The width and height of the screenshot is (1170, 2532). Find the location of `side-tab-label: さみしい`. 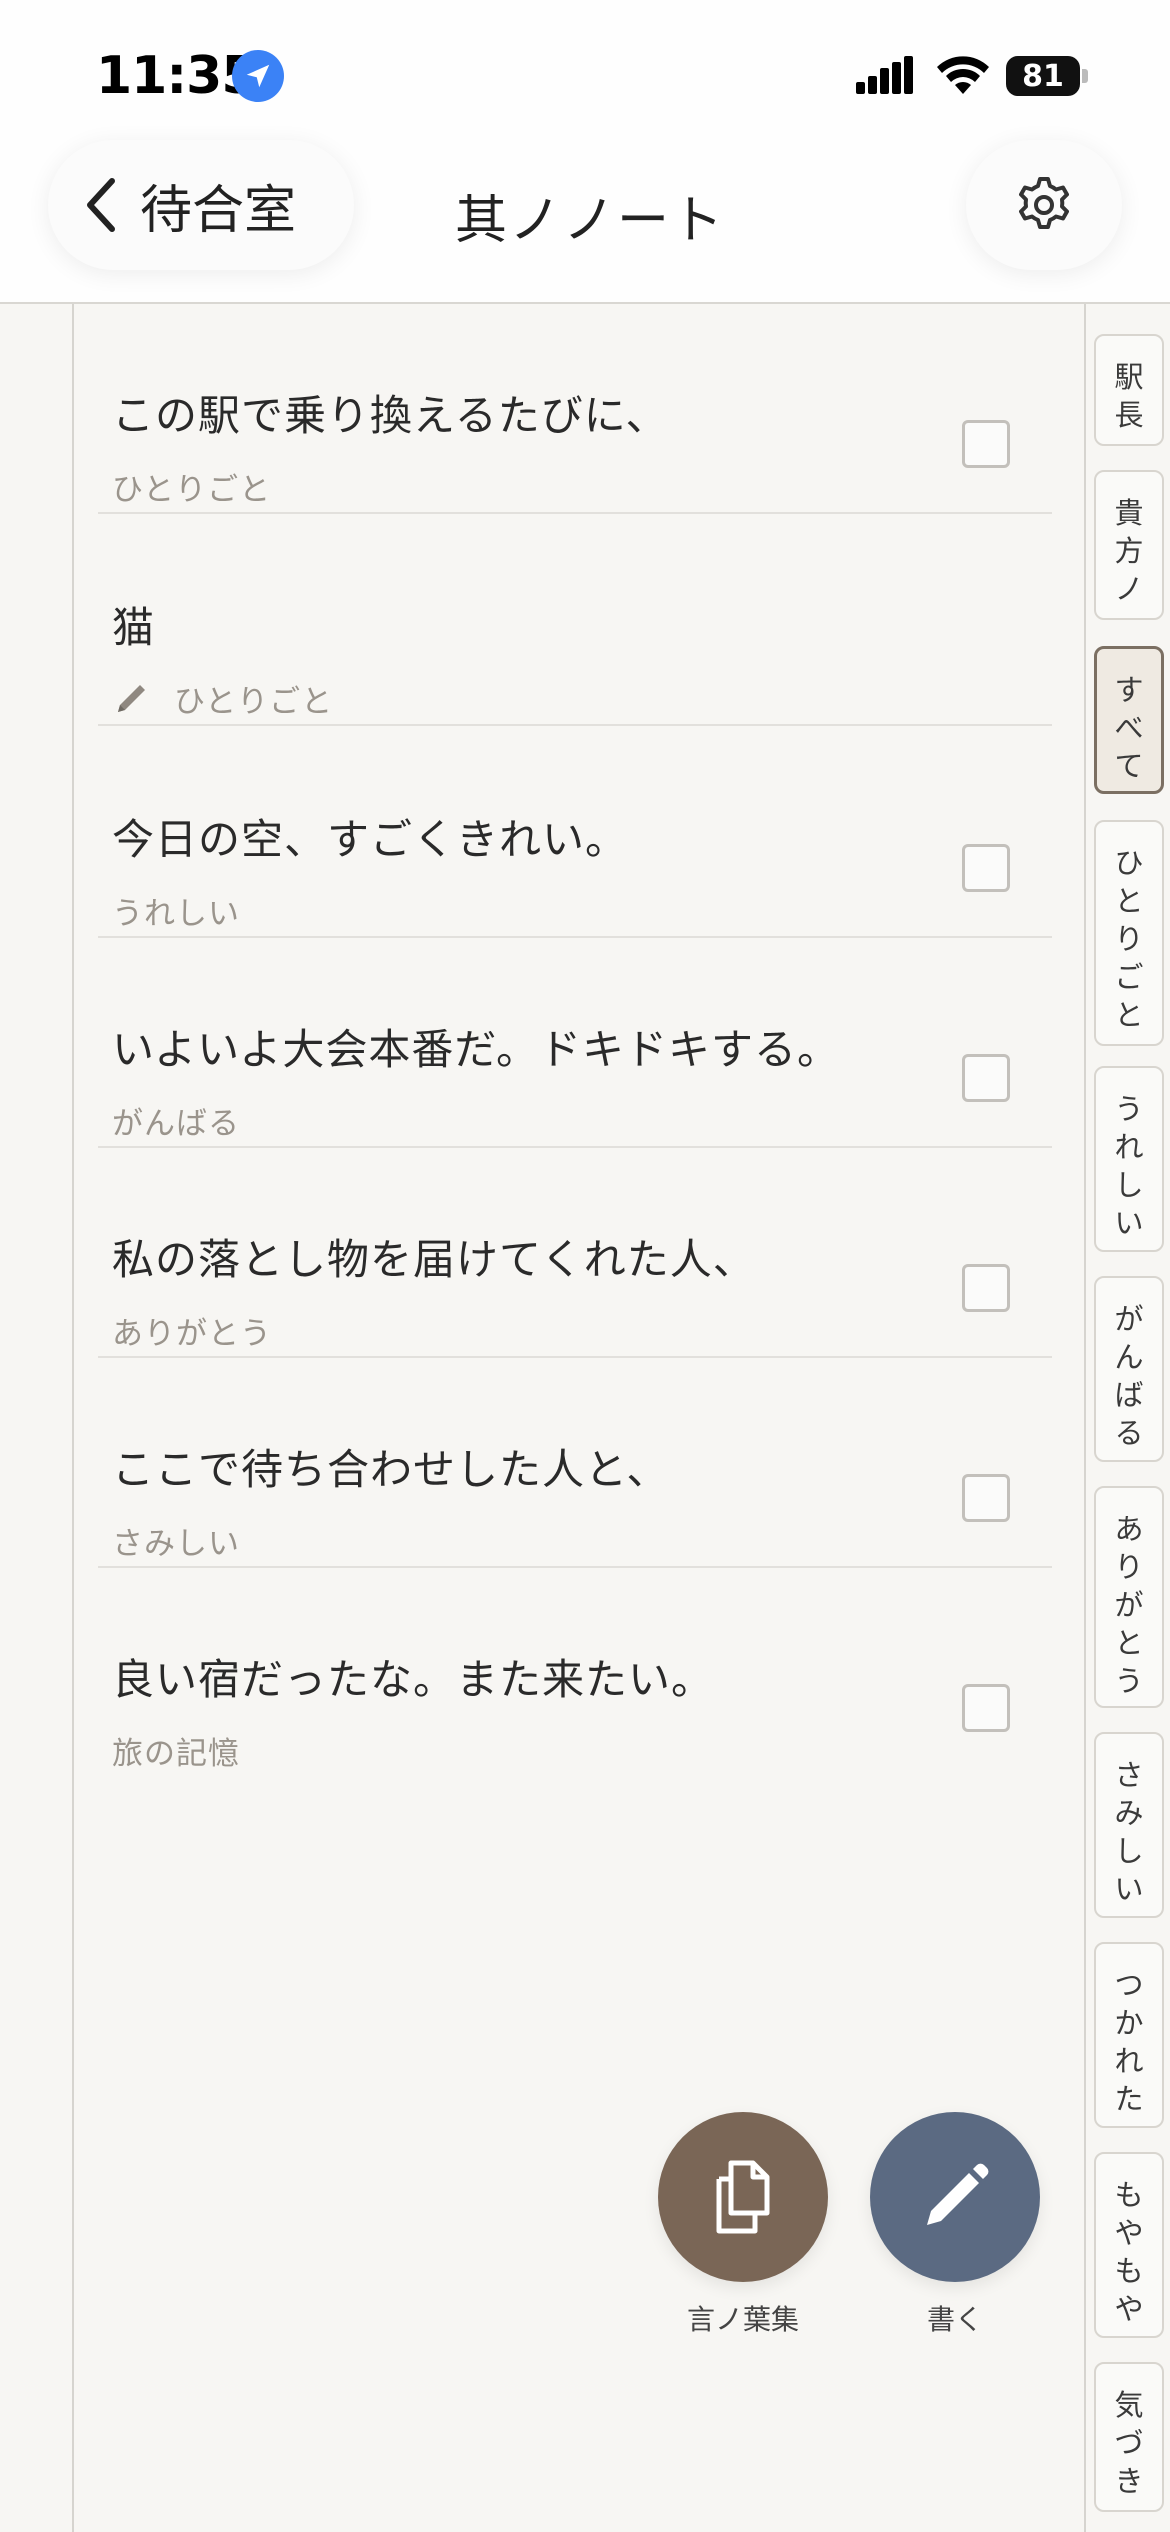

side-tab-label: さみしい is located at coordinates (1129, 1832).